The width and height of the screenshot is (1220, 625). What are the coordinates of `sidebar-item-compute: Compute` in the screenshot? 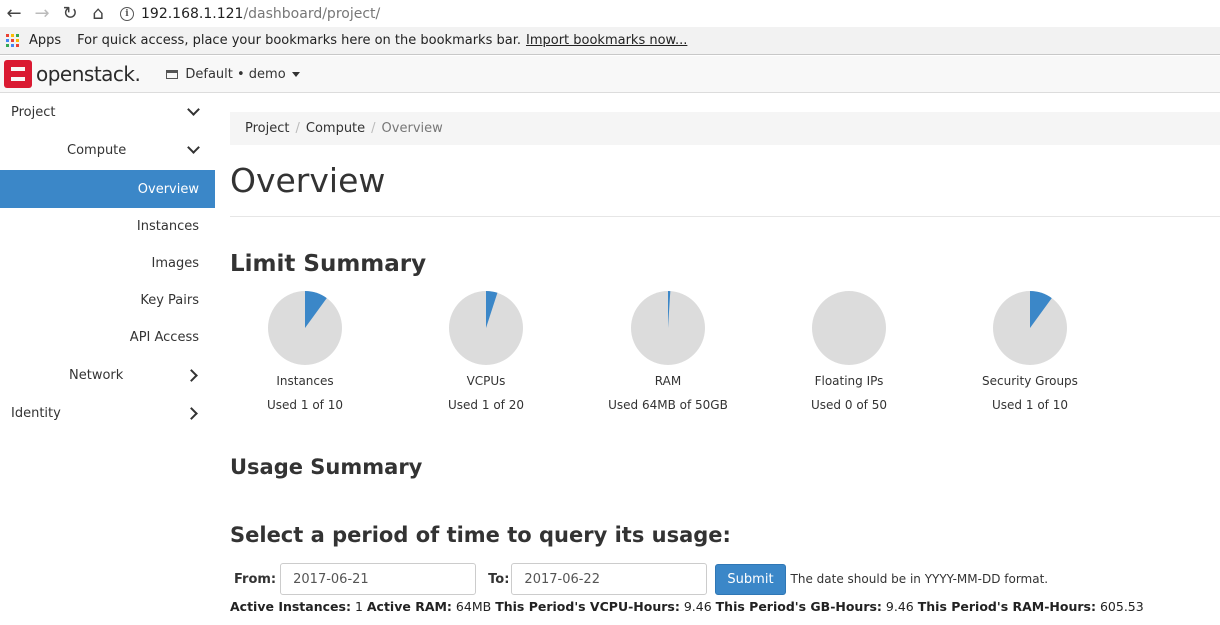 It's located at (107, 150).